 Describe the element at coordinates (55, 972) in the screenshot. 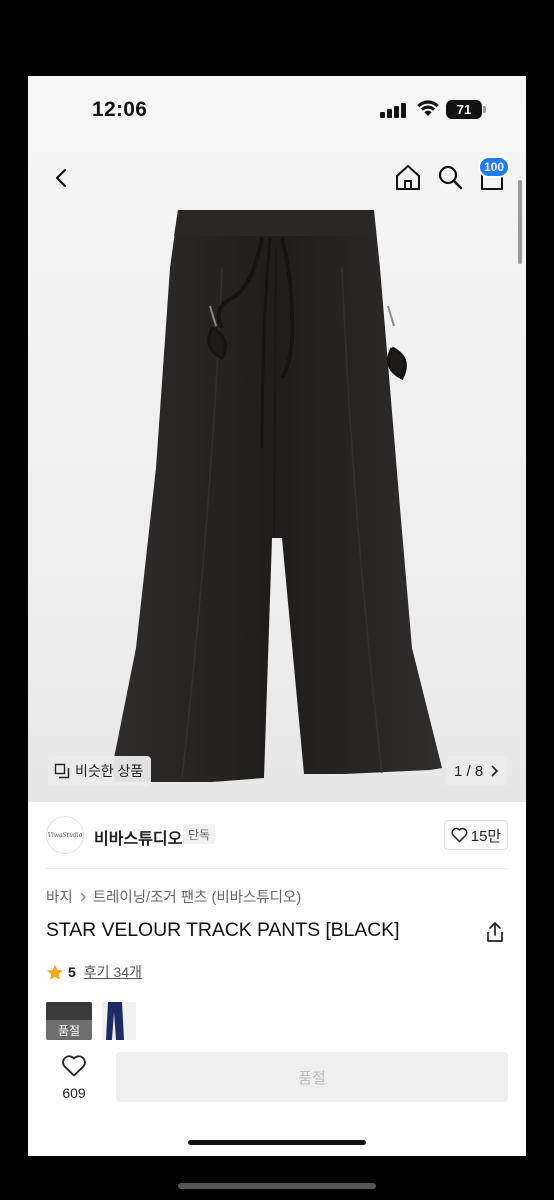

I see `star-icon` at that location.